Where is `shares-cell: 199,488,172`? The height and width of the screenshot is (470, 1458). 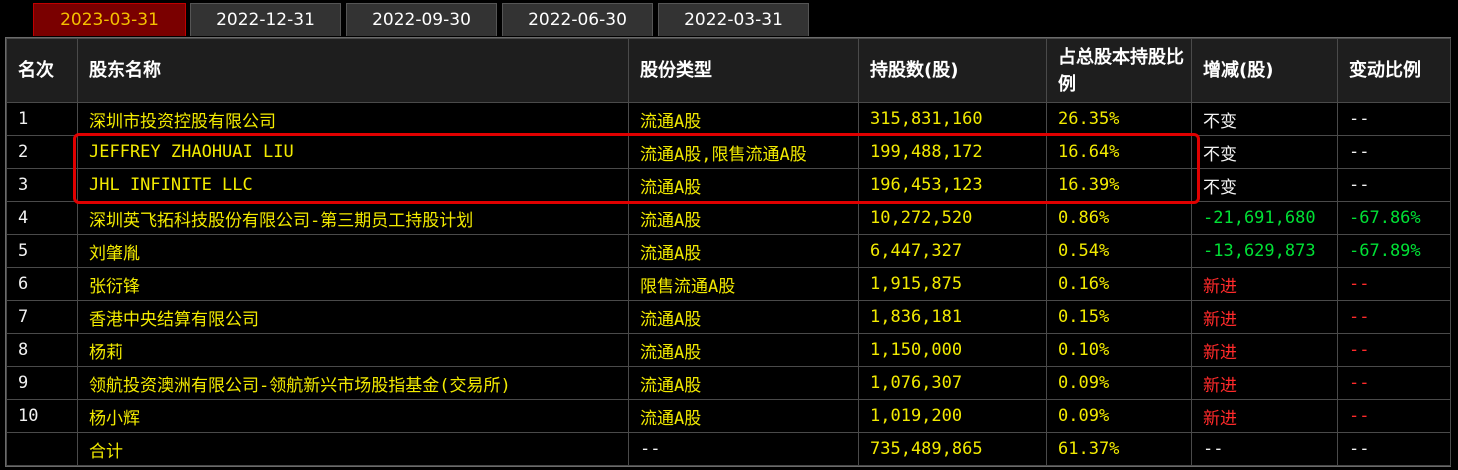
shares-cell: 199,488,172 is located at coordinates (952, 152).